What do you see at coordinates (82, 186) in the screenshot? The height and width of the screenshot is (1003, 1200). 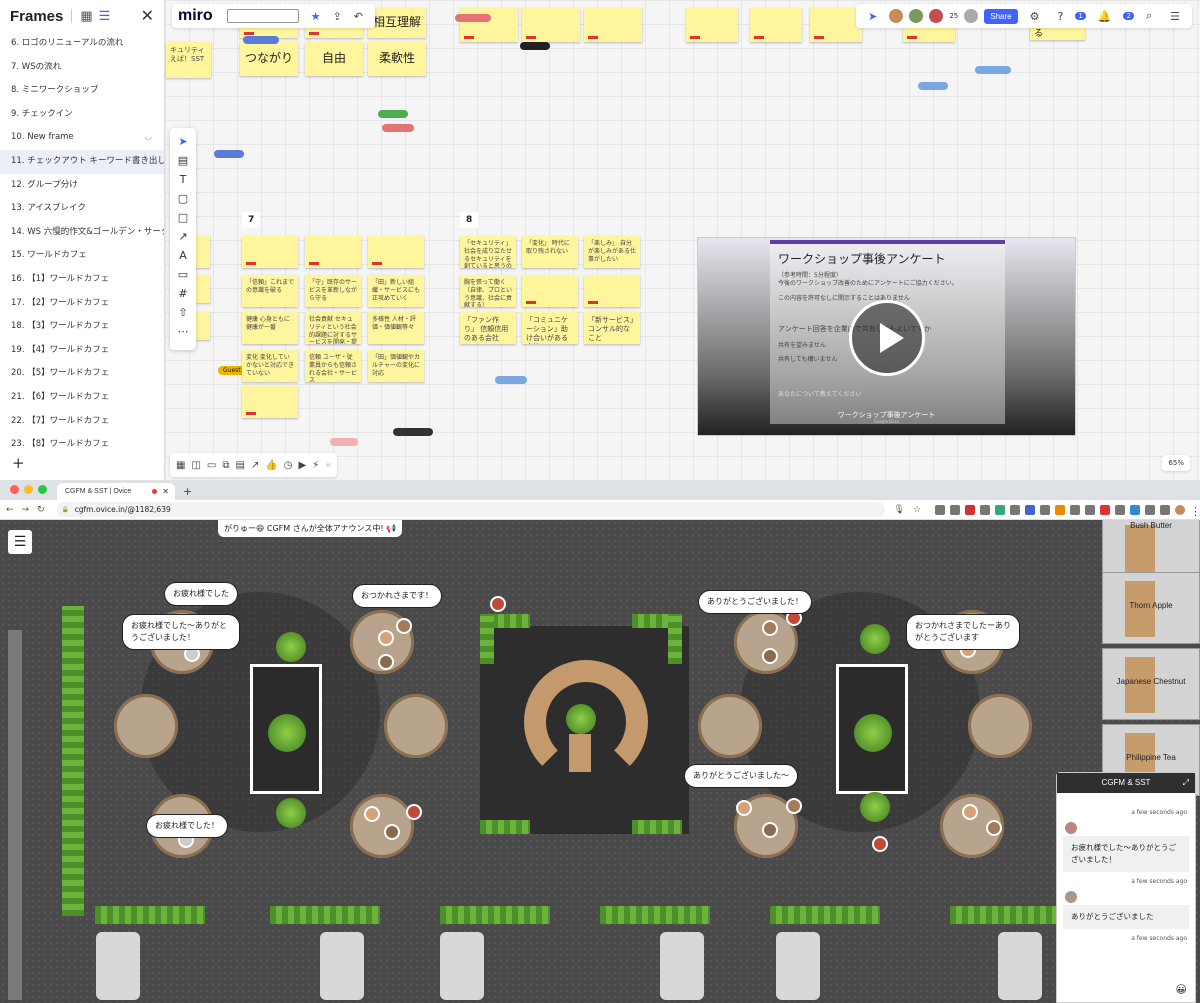 I see `frame-item: 12. グループ分け` at bounding box center [82, 186].